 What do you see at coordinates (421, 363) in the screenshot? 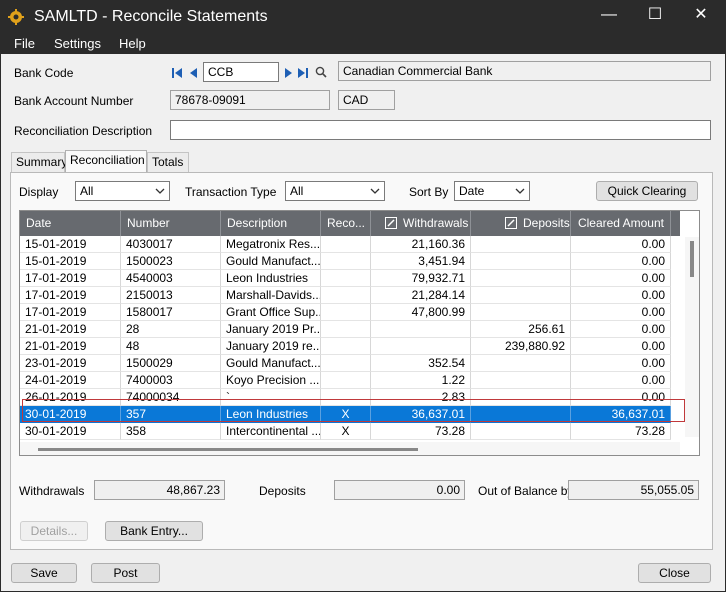
I see `cell-withdrawals: 352.54` at bounding box center [421, 363].